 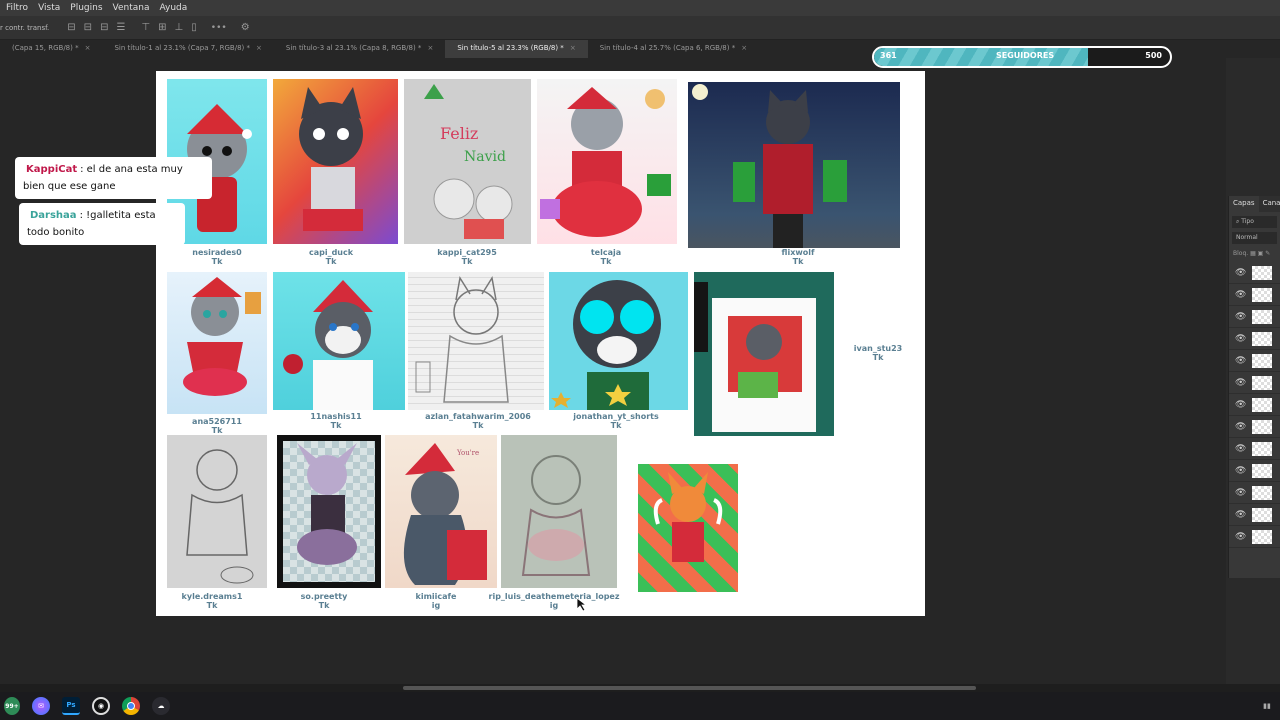 I want to click on tab-doc-2: Sin título-1 al 23.1% (Capa 7, RGB/8) * ×, so click(x=187, y=49).